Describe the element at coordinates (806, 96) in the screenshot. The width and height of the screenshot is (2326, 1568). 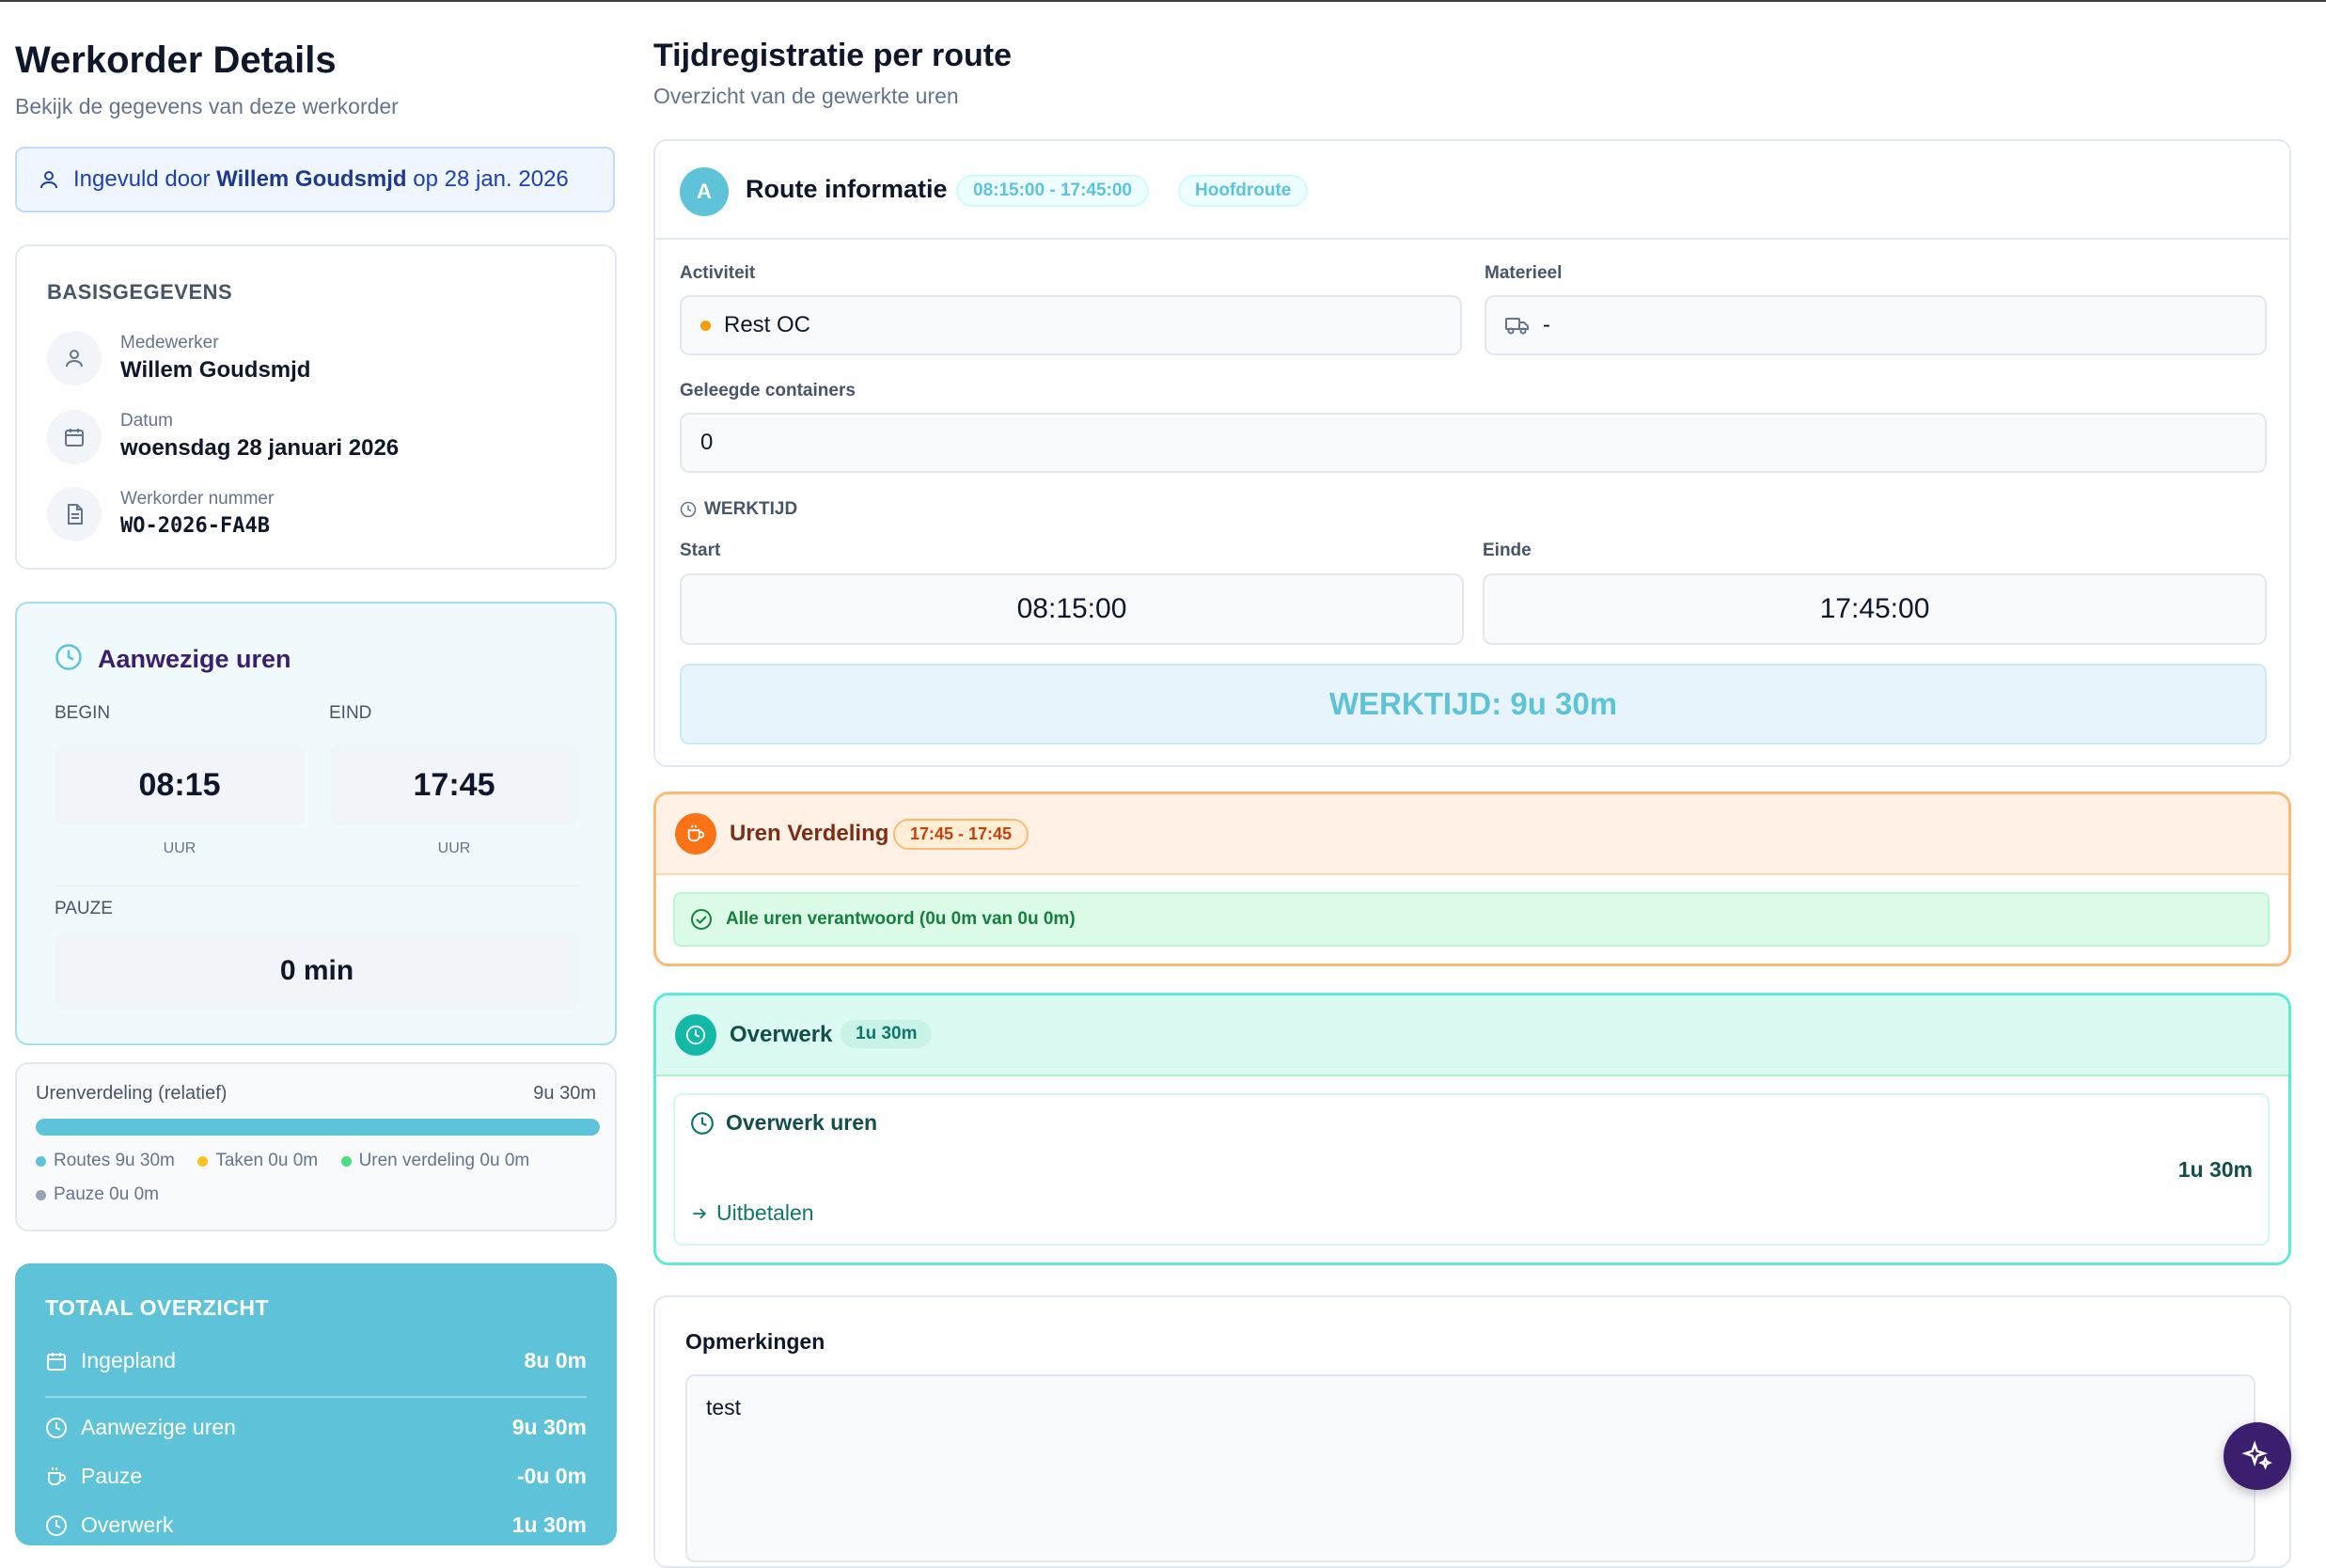
I see `section-subtitle: Overzicht van de gewerkte uren` at that location.